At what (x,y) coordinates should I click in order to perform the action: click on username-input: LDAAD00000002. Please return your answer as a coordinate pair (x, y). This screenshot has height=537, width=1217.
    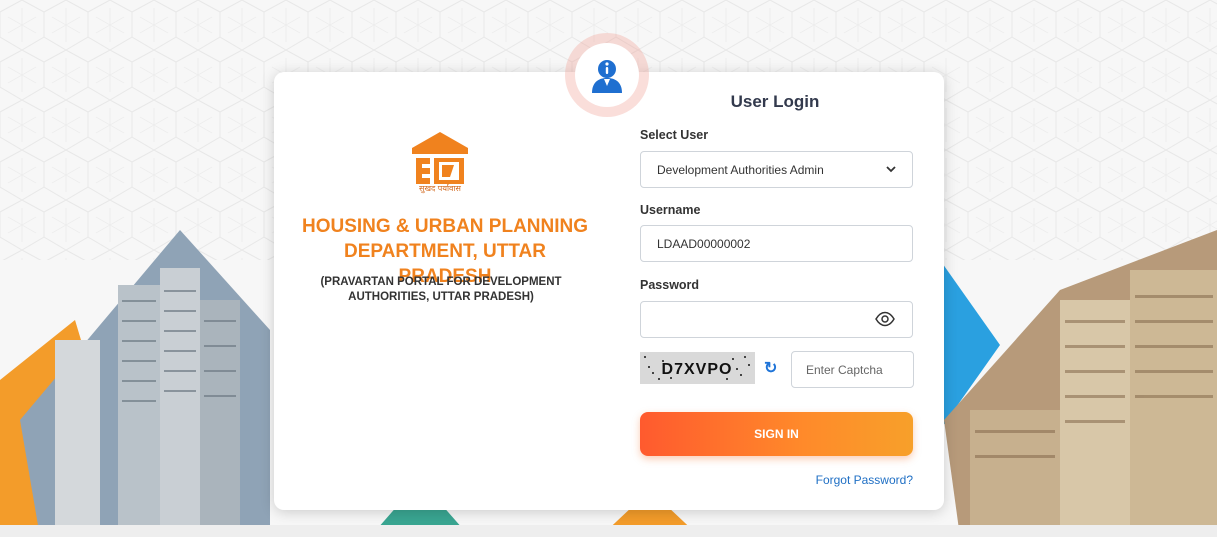
    Looking at the image, I should click on (776, 243).